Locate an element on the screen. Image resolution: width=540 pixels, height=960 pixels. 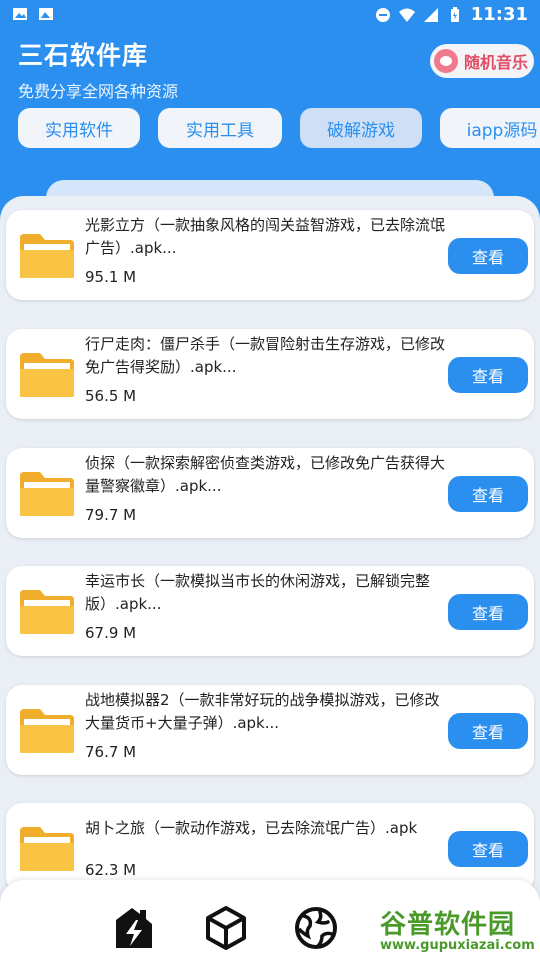
do-not-disturb-icon is located at coordinates (382, 14).